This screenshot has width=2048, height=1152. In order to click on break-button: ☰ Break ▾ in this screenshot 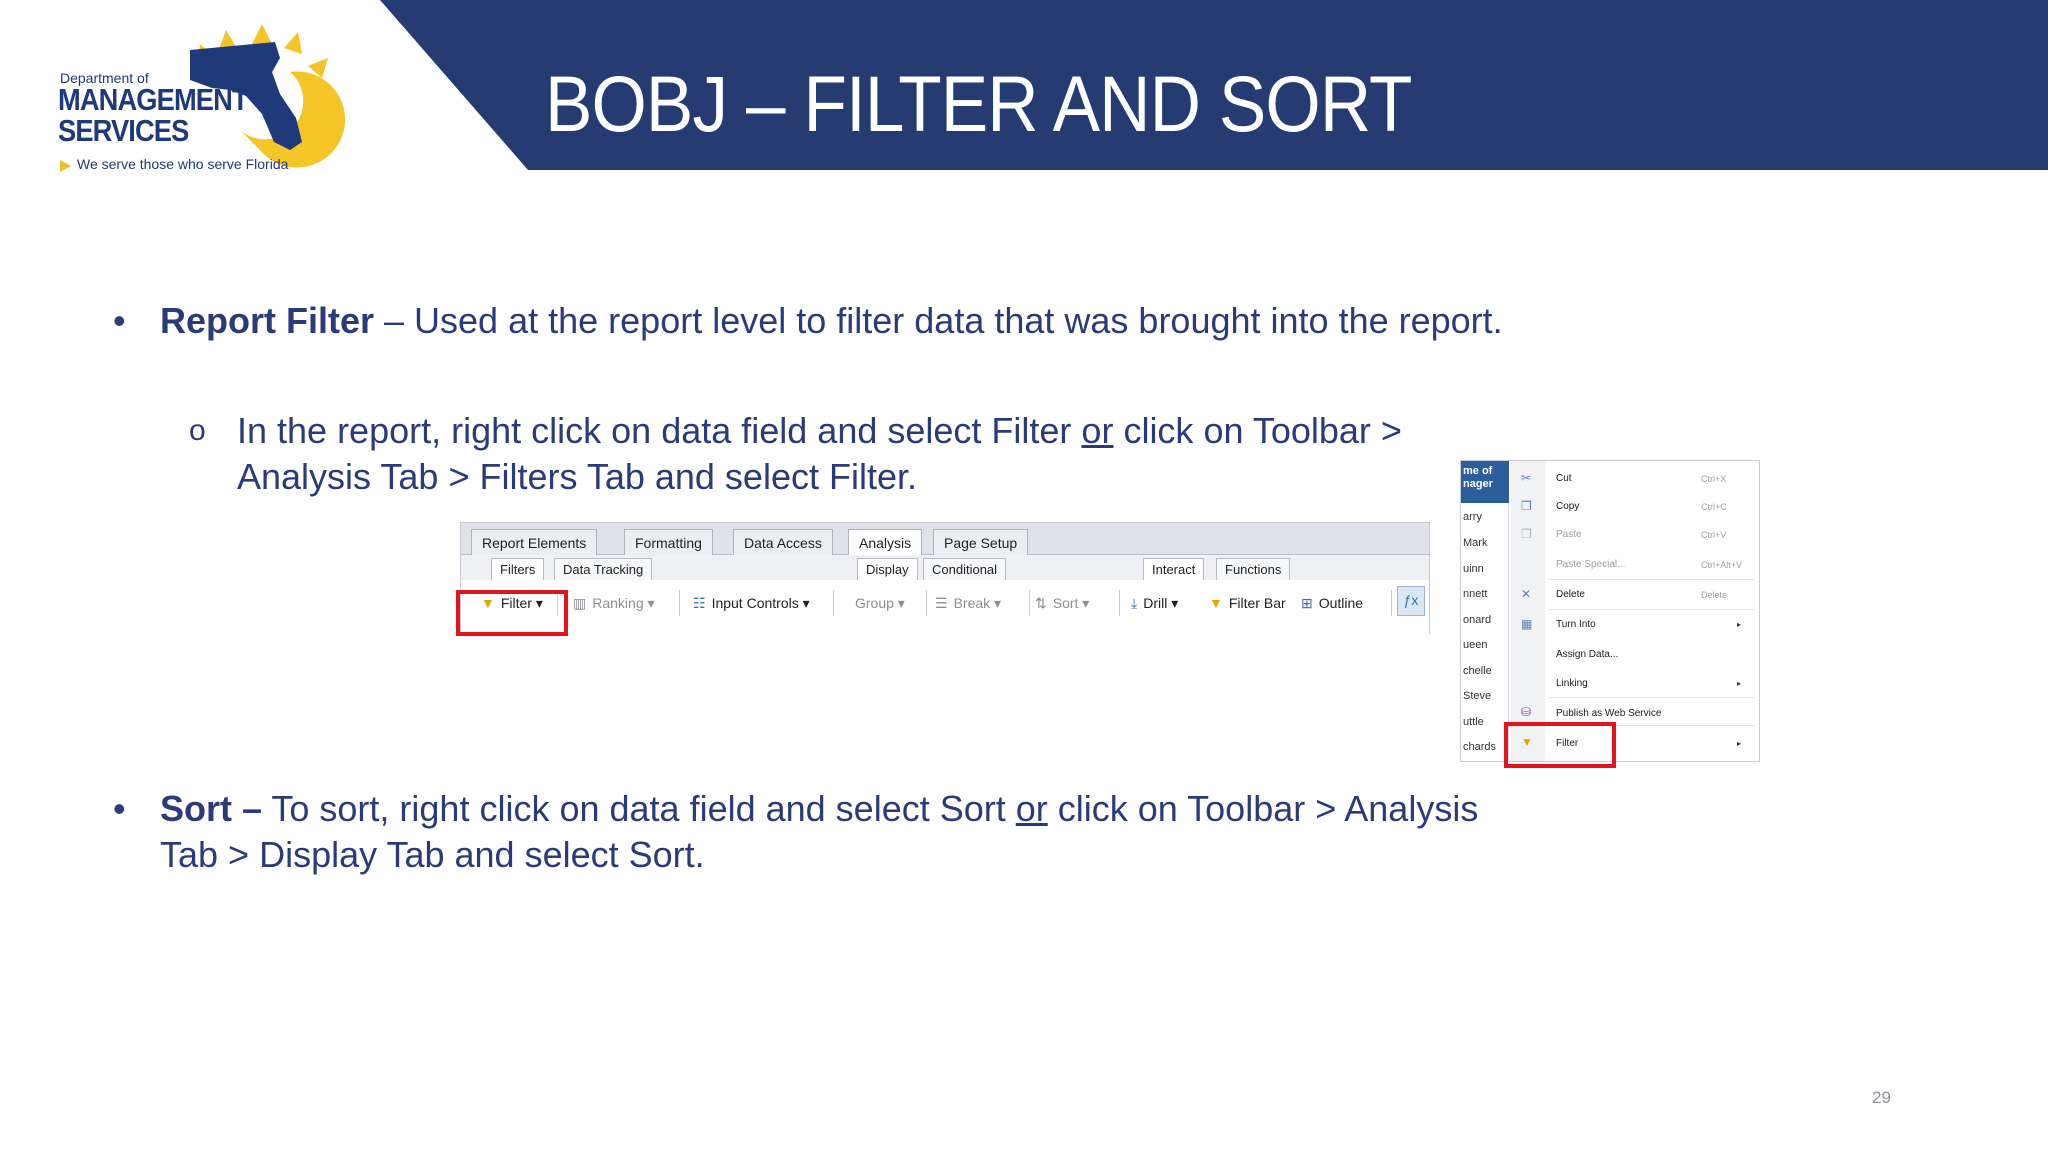, I will do `click(968, 603)`.